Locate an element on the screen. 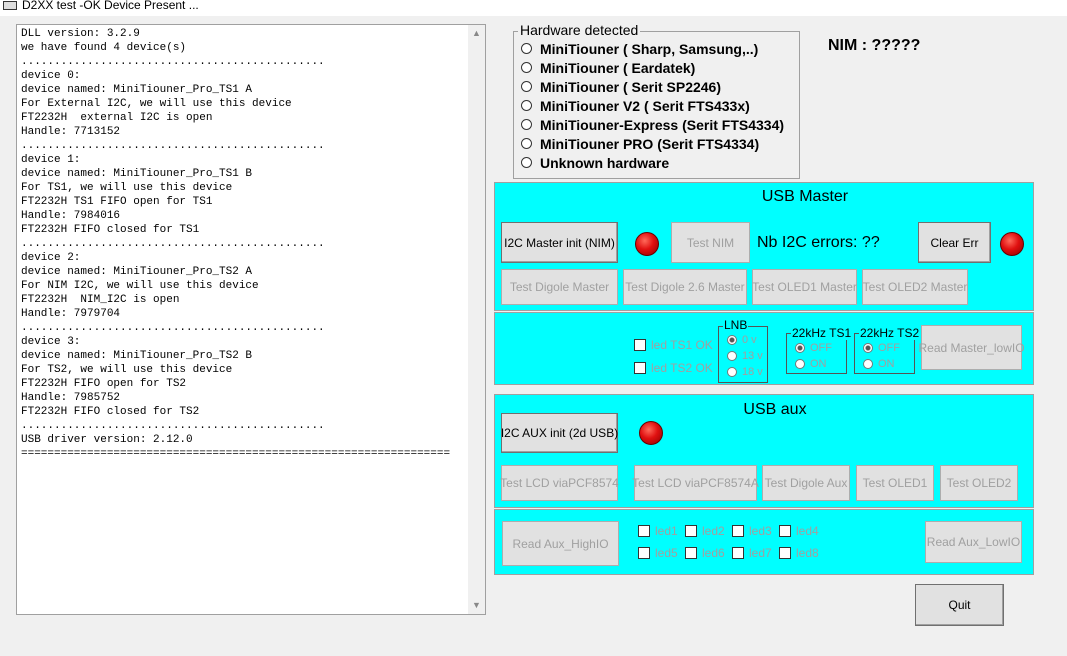 The width and height of the screenshot is (1067, 656). lnb-title: LNB is located at coordinates (736, 325).